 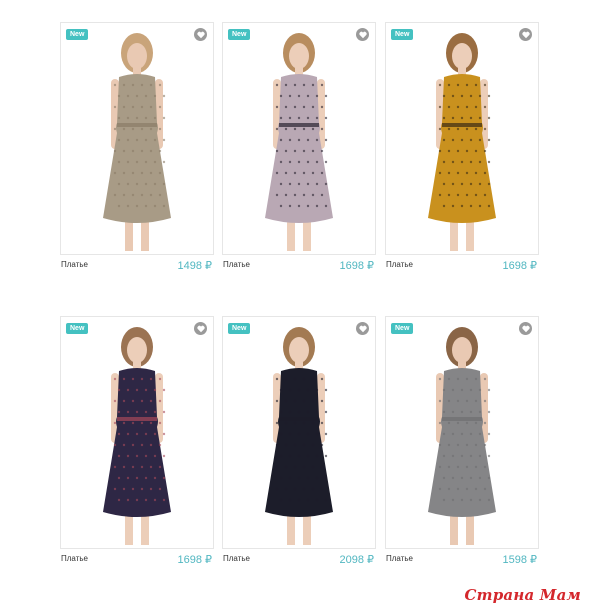 I want to click on product-meta: Платье 2098 ₽, so click(x=299, y=560).